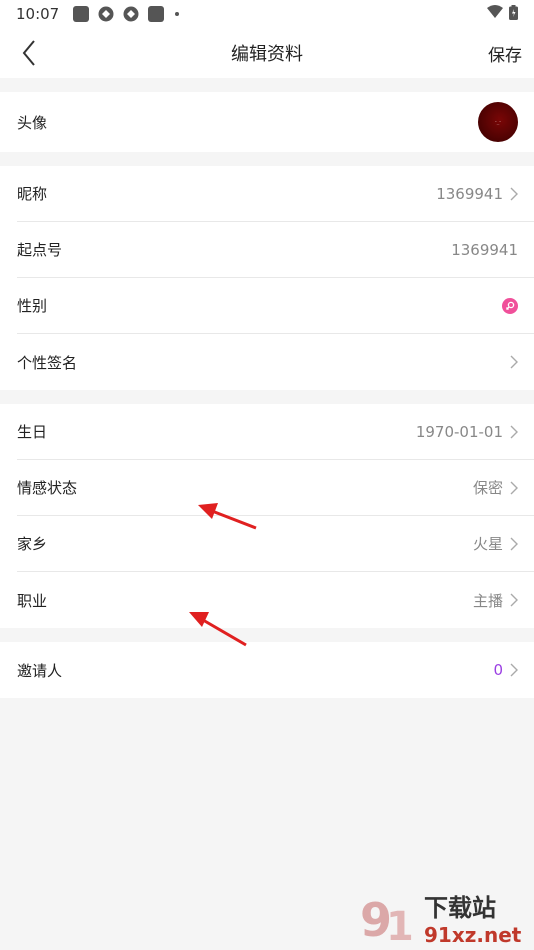 This screenshot has width=534, height=950. What do you see at coordinates (400, 926) in the screenshot?
I see `svg-text: 1` at bounding box center [400, 926].